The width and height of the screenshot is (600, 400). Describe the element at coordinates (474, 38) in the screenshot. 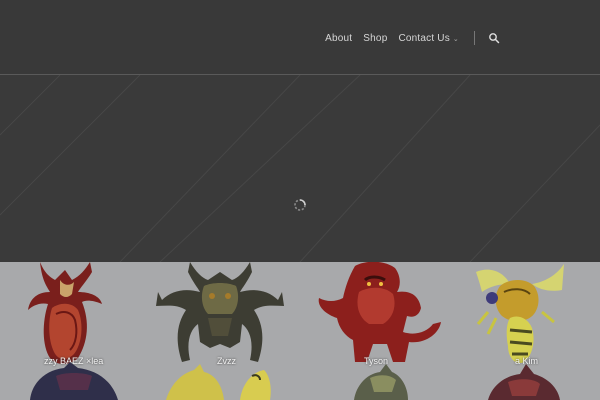

I see `nav-divider` at that location.